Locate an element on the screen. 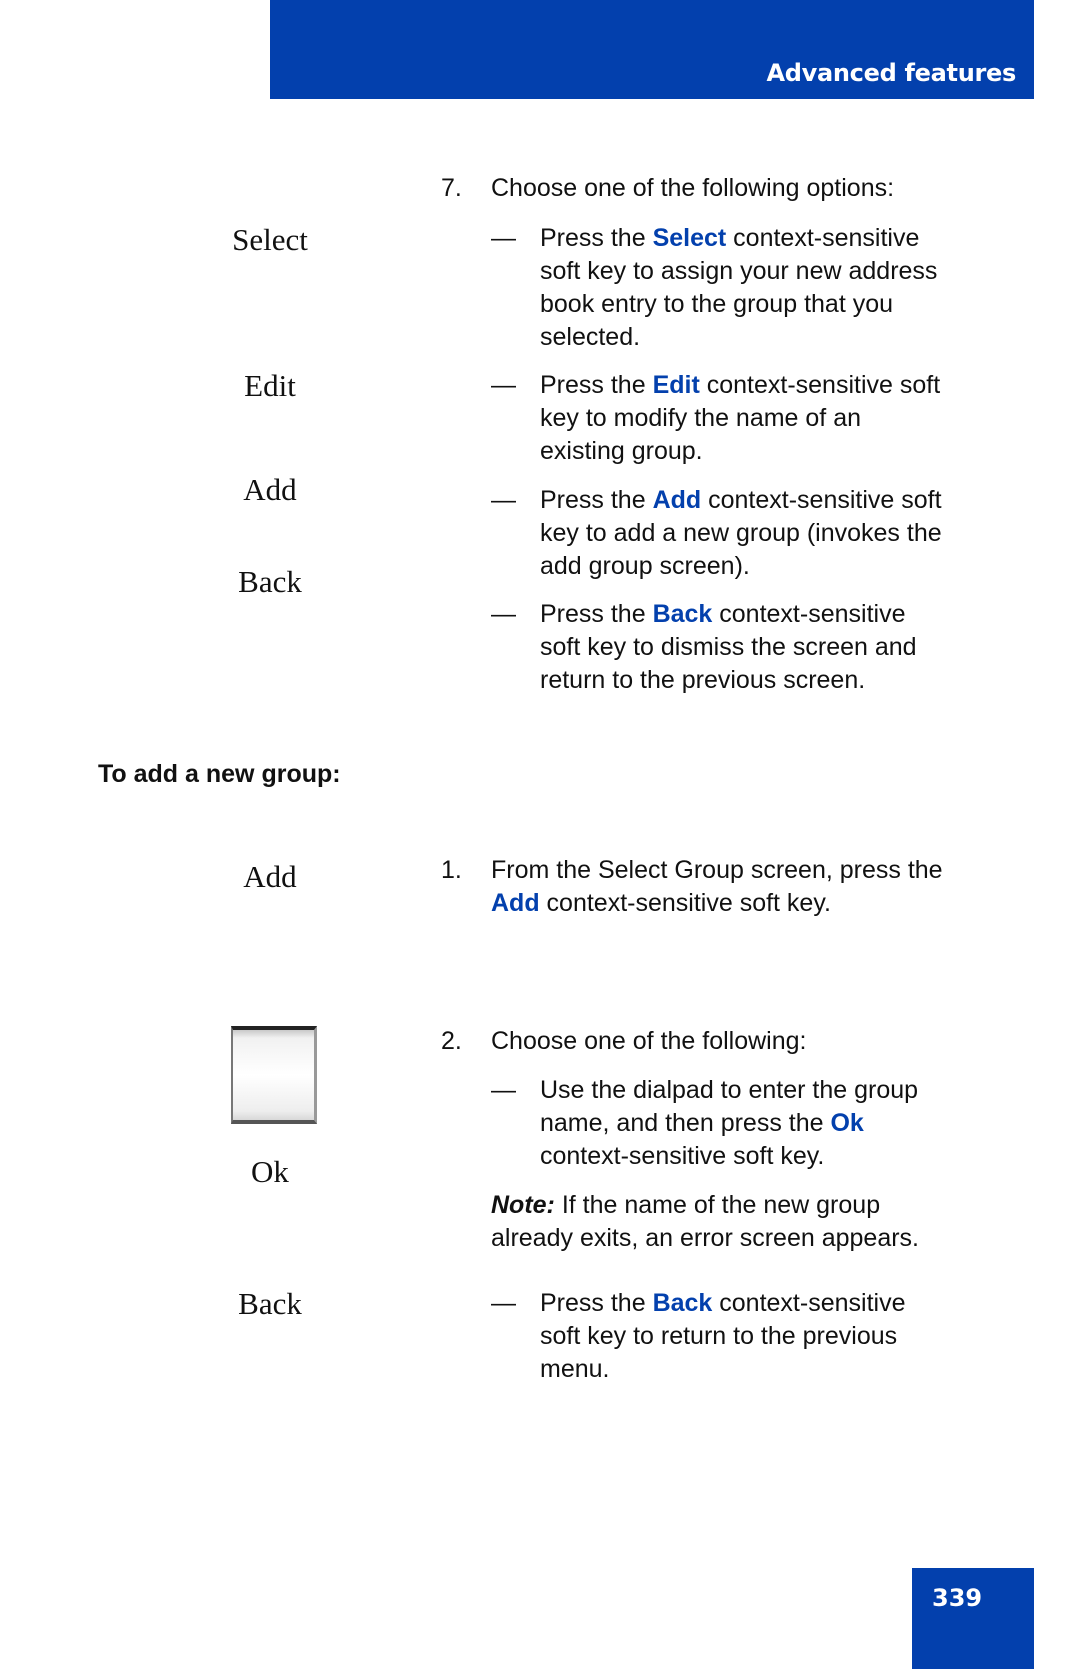  section-heading: To add a new group: is located at coordinates (219, 774).